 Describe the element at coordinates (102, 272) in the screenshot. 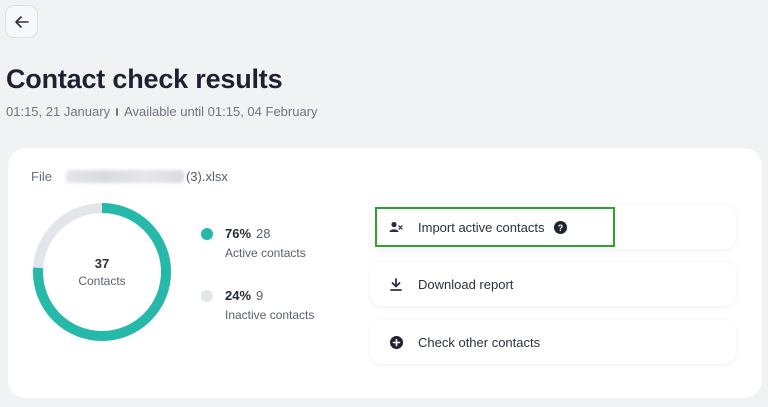

I see `donut-center: 37 Contacts` at that location.